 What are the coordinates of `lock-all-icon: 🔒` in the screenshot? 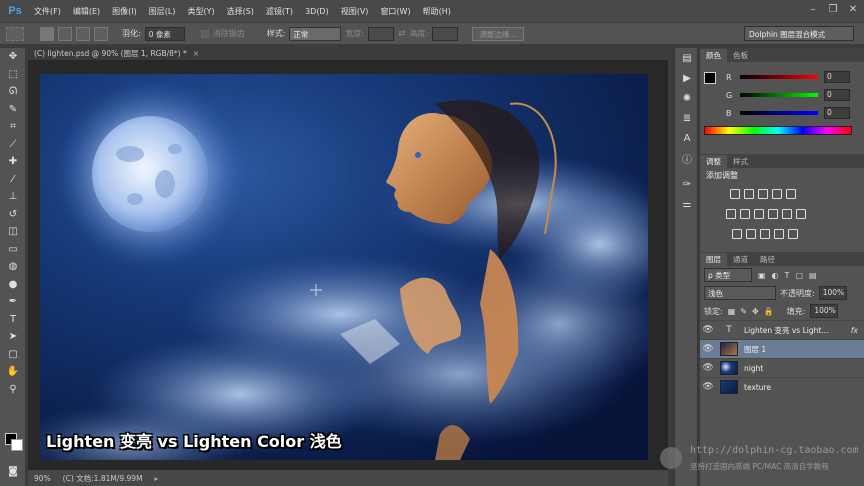 It's located at (769, 311).